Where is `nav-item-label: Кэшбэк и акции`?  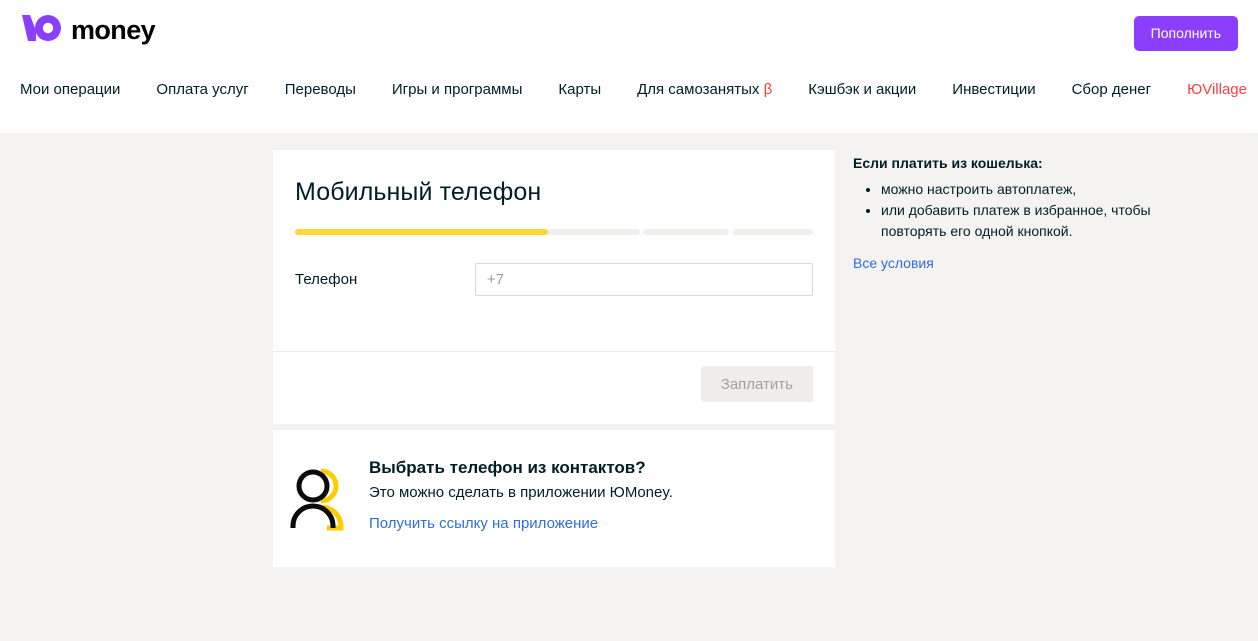
nav-item-label: Кэшбэк и акции is located at coordinates (862, 89).